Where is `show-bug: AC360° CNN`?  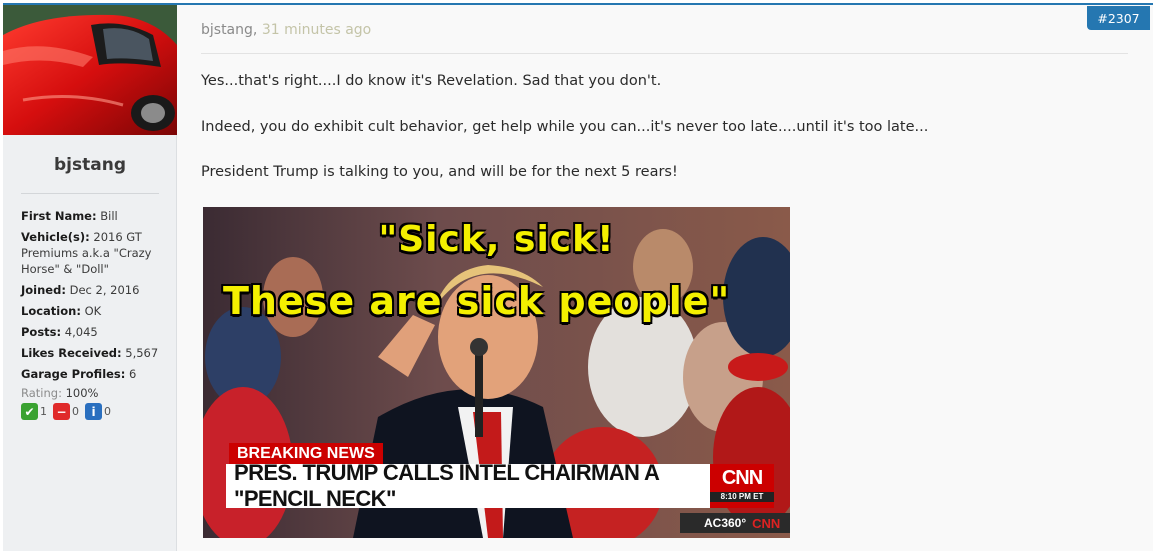 show-bug: AC360° CNN is located at coordinates (735, 523).